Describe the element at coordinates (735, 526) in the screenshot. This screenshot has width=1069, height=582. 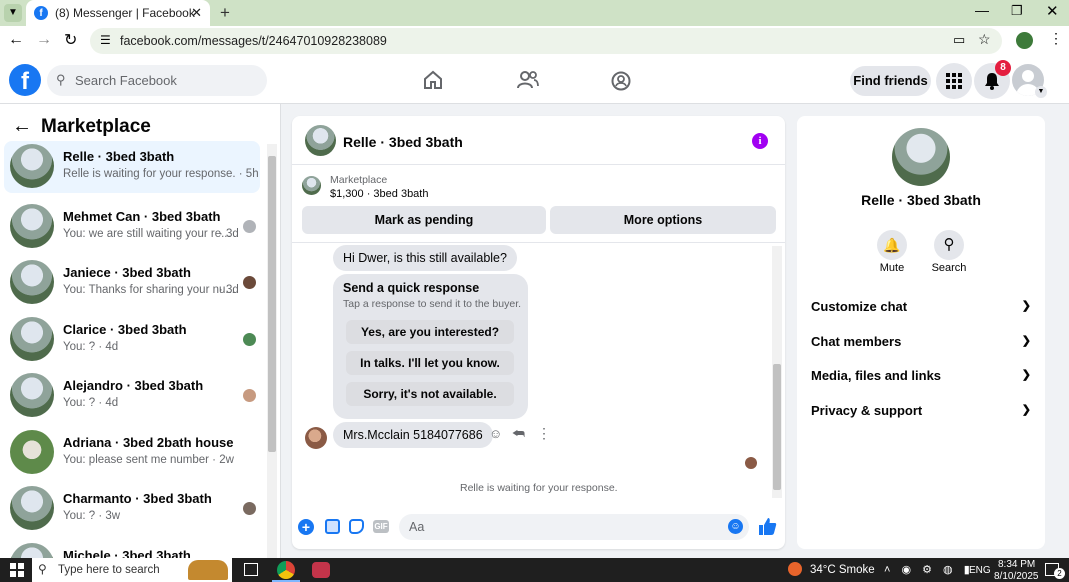
I see `emoji-icon: ☺` at that location.